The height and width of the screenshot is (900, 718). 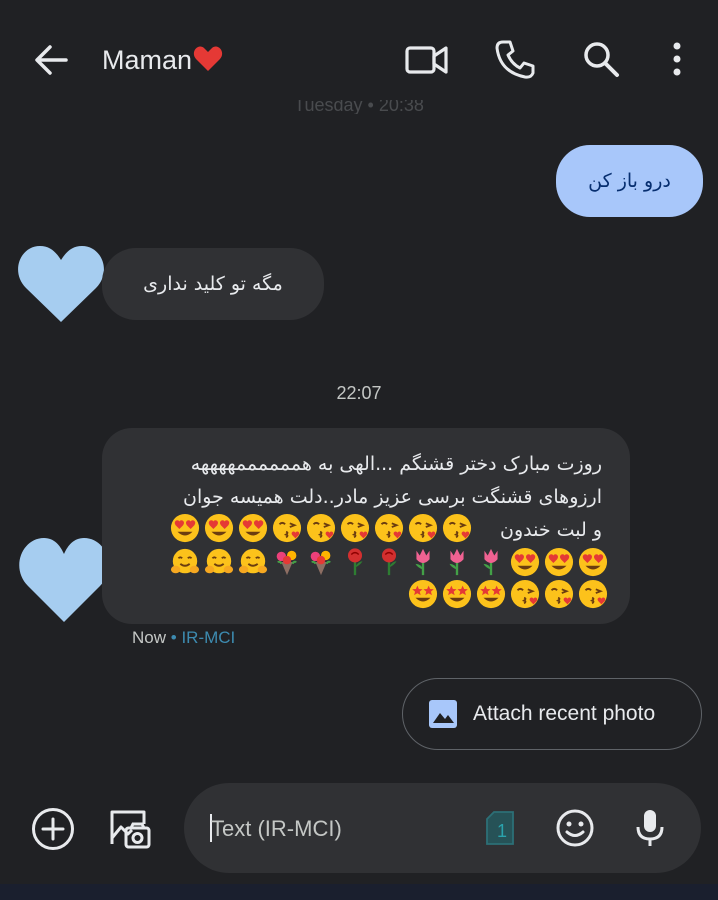 What do you see at coordinates (359, 892) in the screenshot?
I see `navigation-bar` at bounding box center [359, 892].